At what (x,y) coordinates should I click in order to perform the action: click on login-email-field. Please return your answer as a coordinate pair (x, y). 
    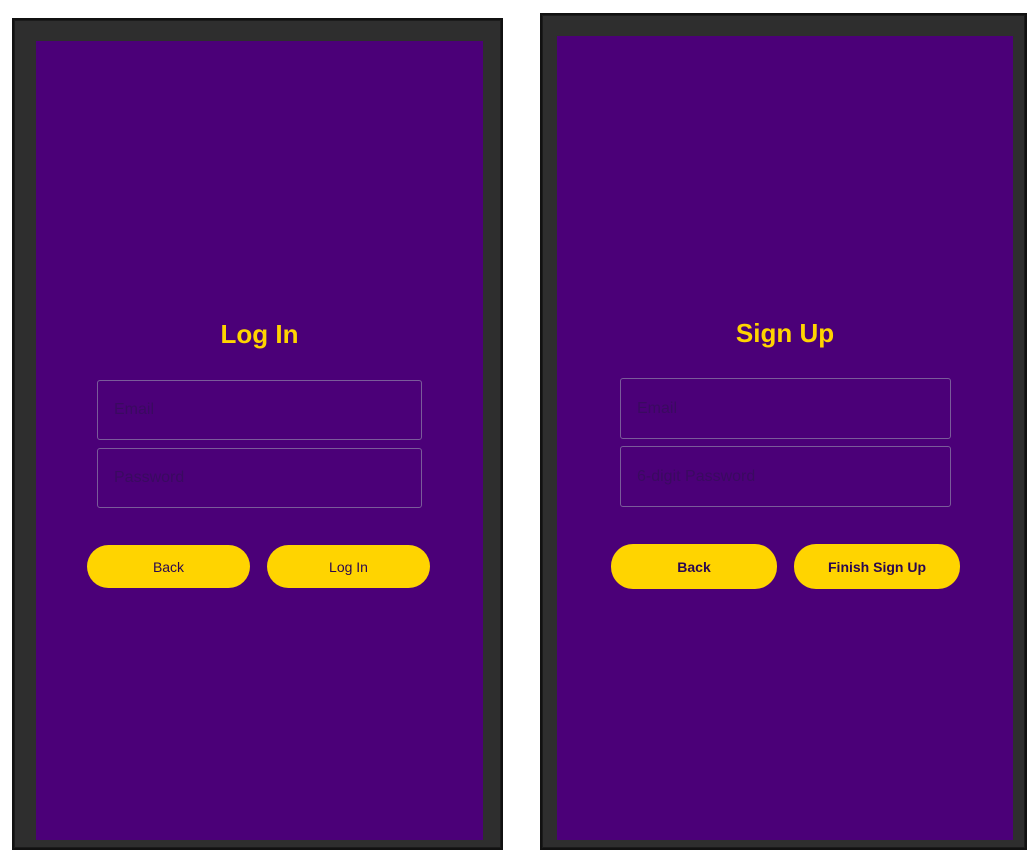
    Looking at the image, I should click on (259, 410).